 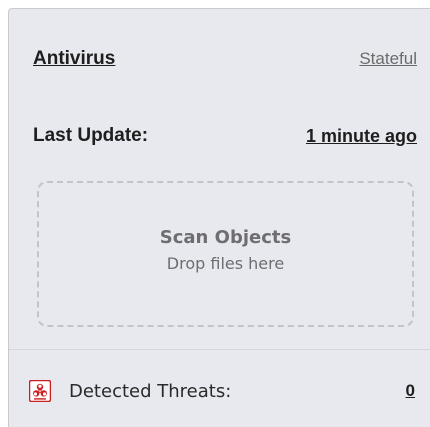 I want to click on detected-threats-row: Detected Threats: 0, so click(x=222, y=391).